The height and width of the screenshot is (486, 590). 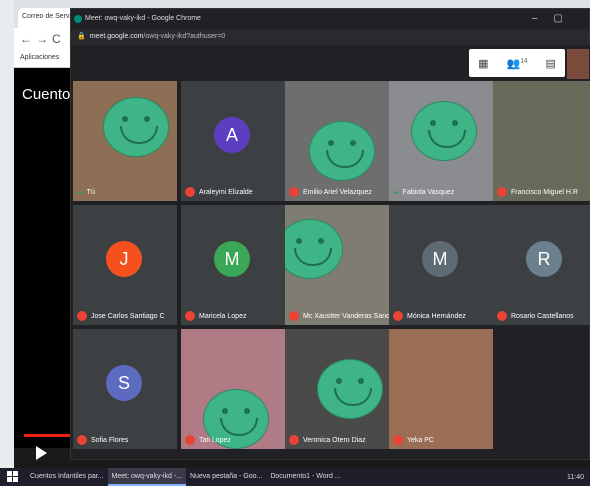 I want to click on participant-name-label: ▪▪ Tú, so click(x=86, y=192).